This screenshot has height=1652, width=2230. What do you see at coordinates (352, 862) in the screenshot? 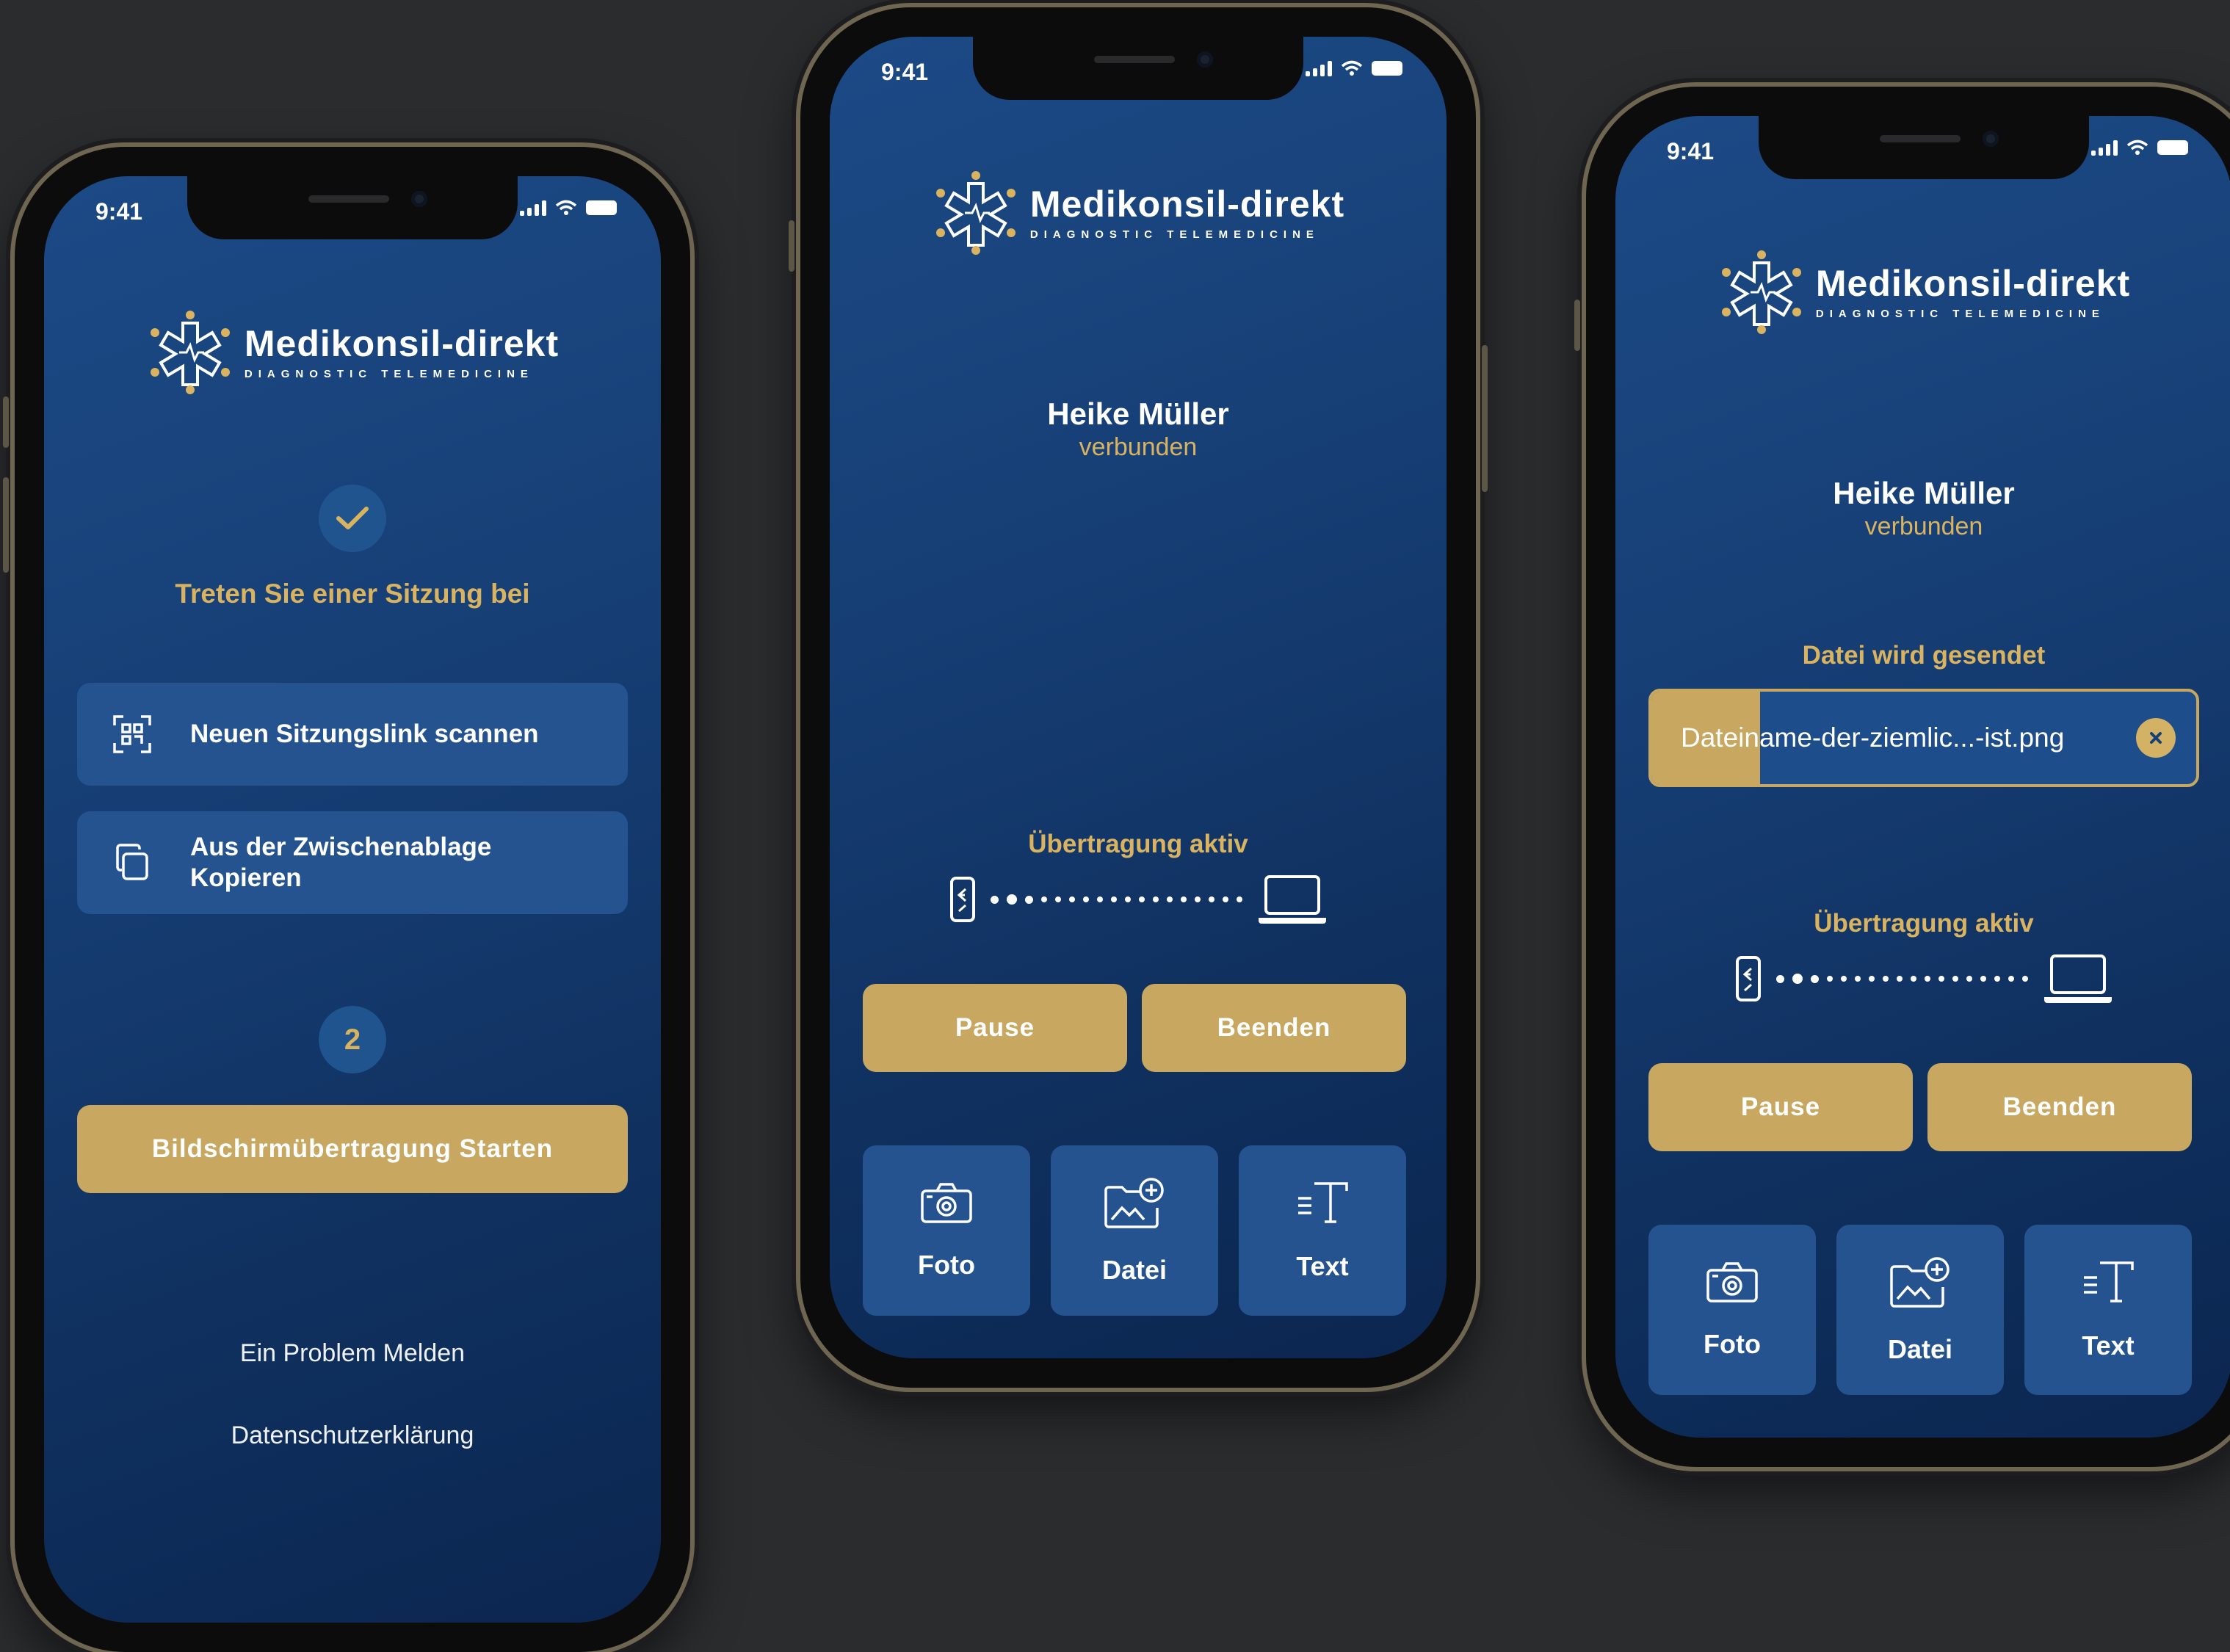
I see `paste-clipboard-button: Aus der Zwischenablage Kopieren` at bounding box center [352, 862].